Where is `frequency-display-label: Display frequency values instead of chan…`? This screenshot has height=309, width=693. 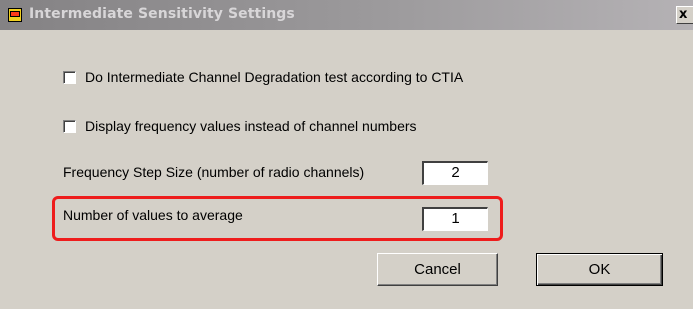 frequency-display-label: Display frequency values instead of chan… is located at coordinates (251, 126).